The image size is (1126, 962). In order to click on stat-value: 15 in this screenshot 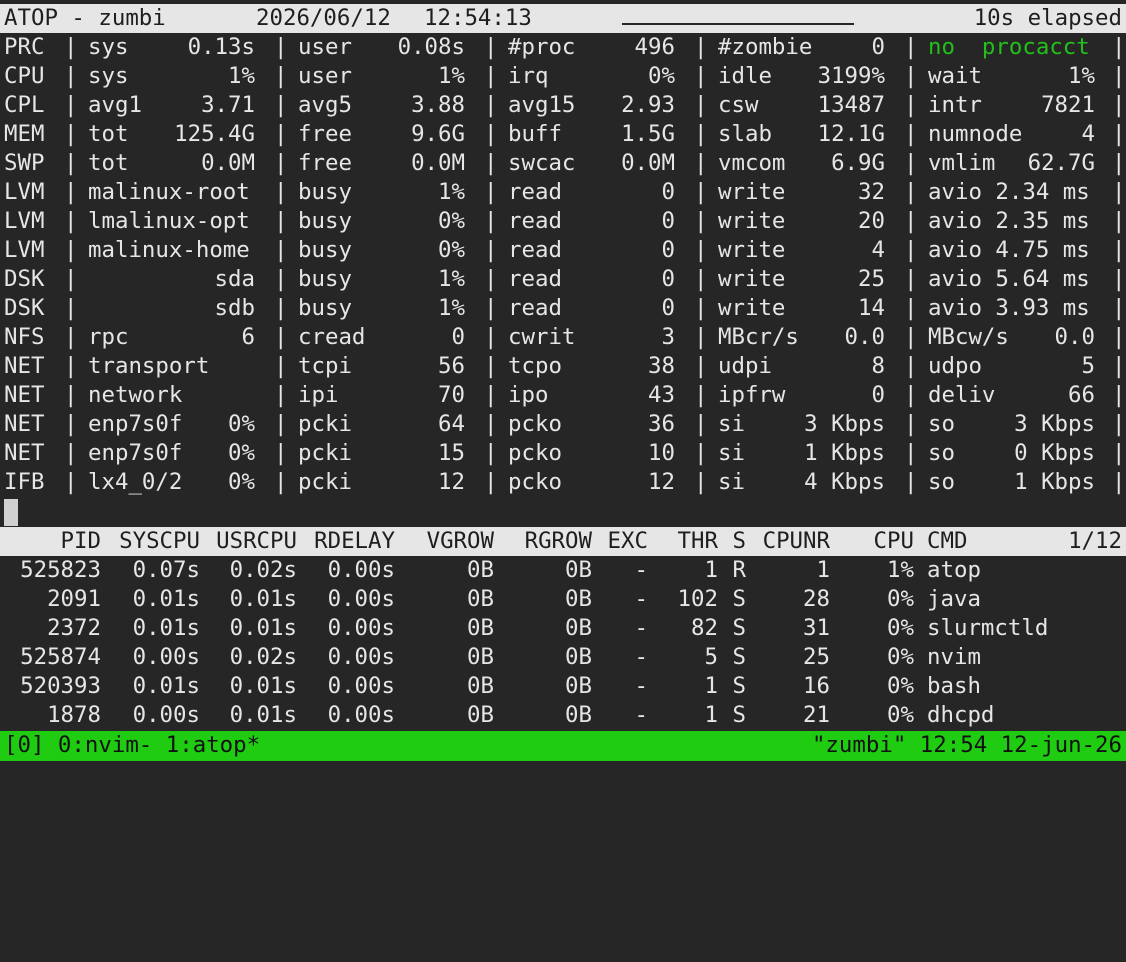, I will do `click(451, 453)`.